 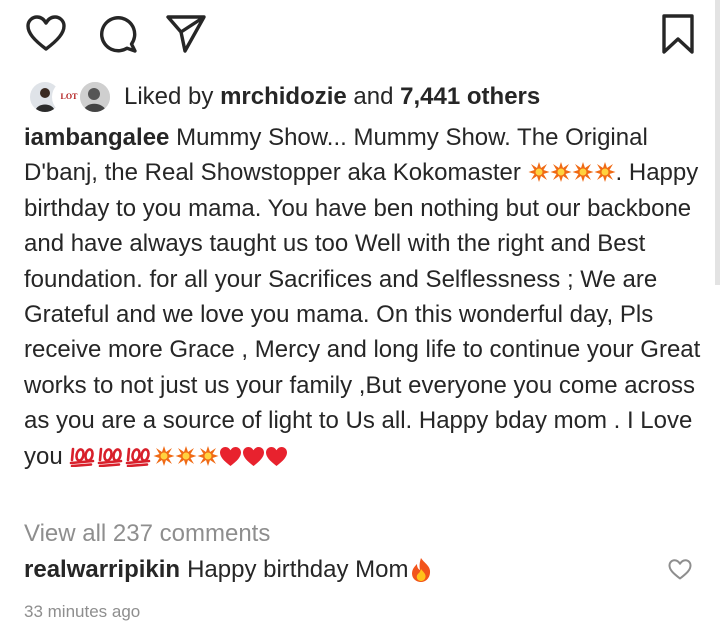 I want to click on paper-plane-icon, so click(x=186, y=34).